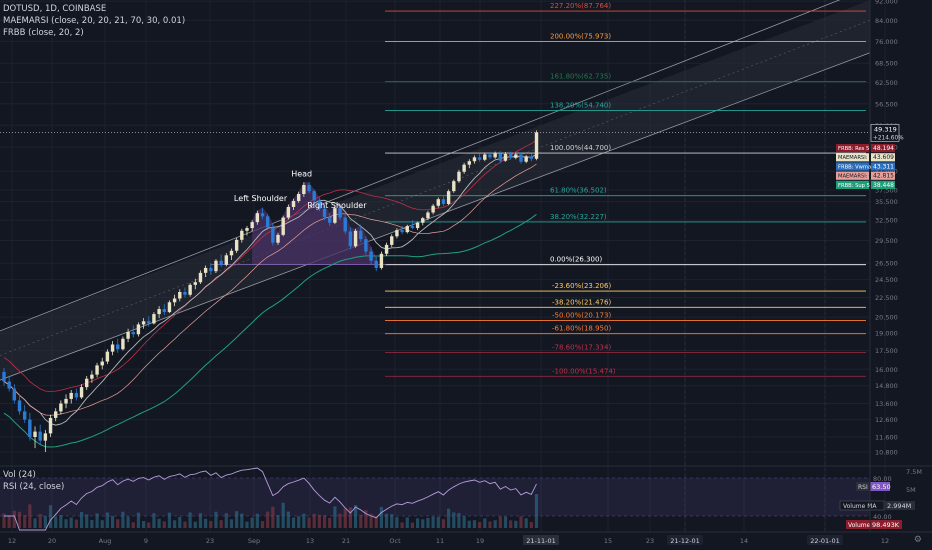  Describe the element at coordinates (480, 541) in the screenshot. I see `x-tick-label: 19` at that location.